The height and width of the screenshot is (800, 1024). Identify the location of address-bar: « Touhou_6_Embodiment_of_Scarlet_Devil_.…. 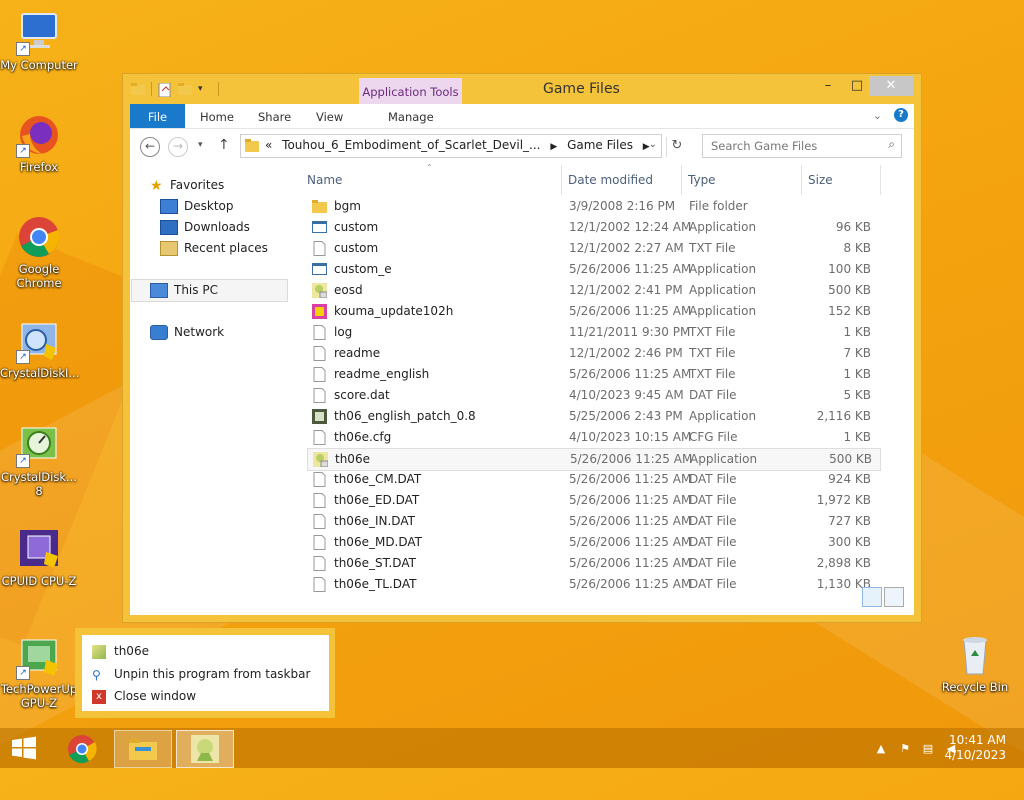
(451, 146).